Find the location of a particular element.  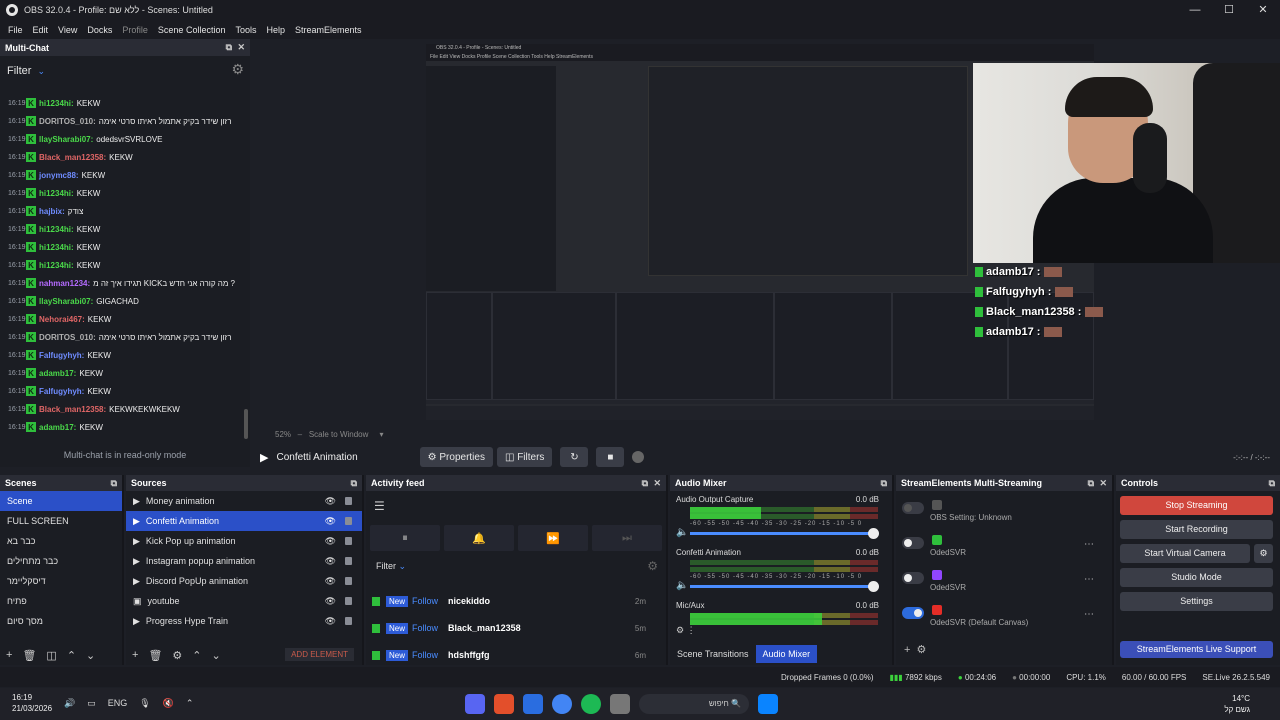

message-user: Black_man12358: is located at coordinates (72, 409).